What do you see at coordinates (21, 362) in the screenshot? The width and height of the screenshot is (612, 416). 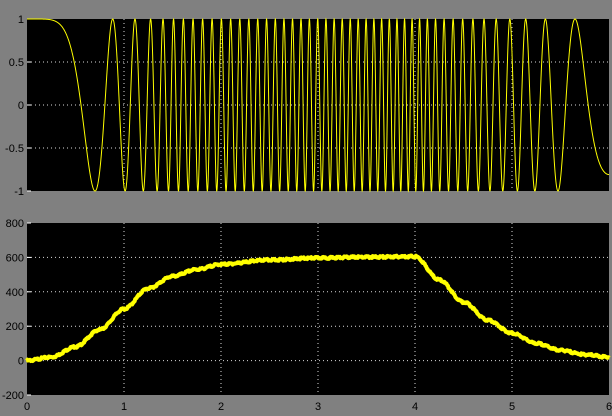 I see `bottom-y-tick-label: 0` at bounding box center [21, 362].